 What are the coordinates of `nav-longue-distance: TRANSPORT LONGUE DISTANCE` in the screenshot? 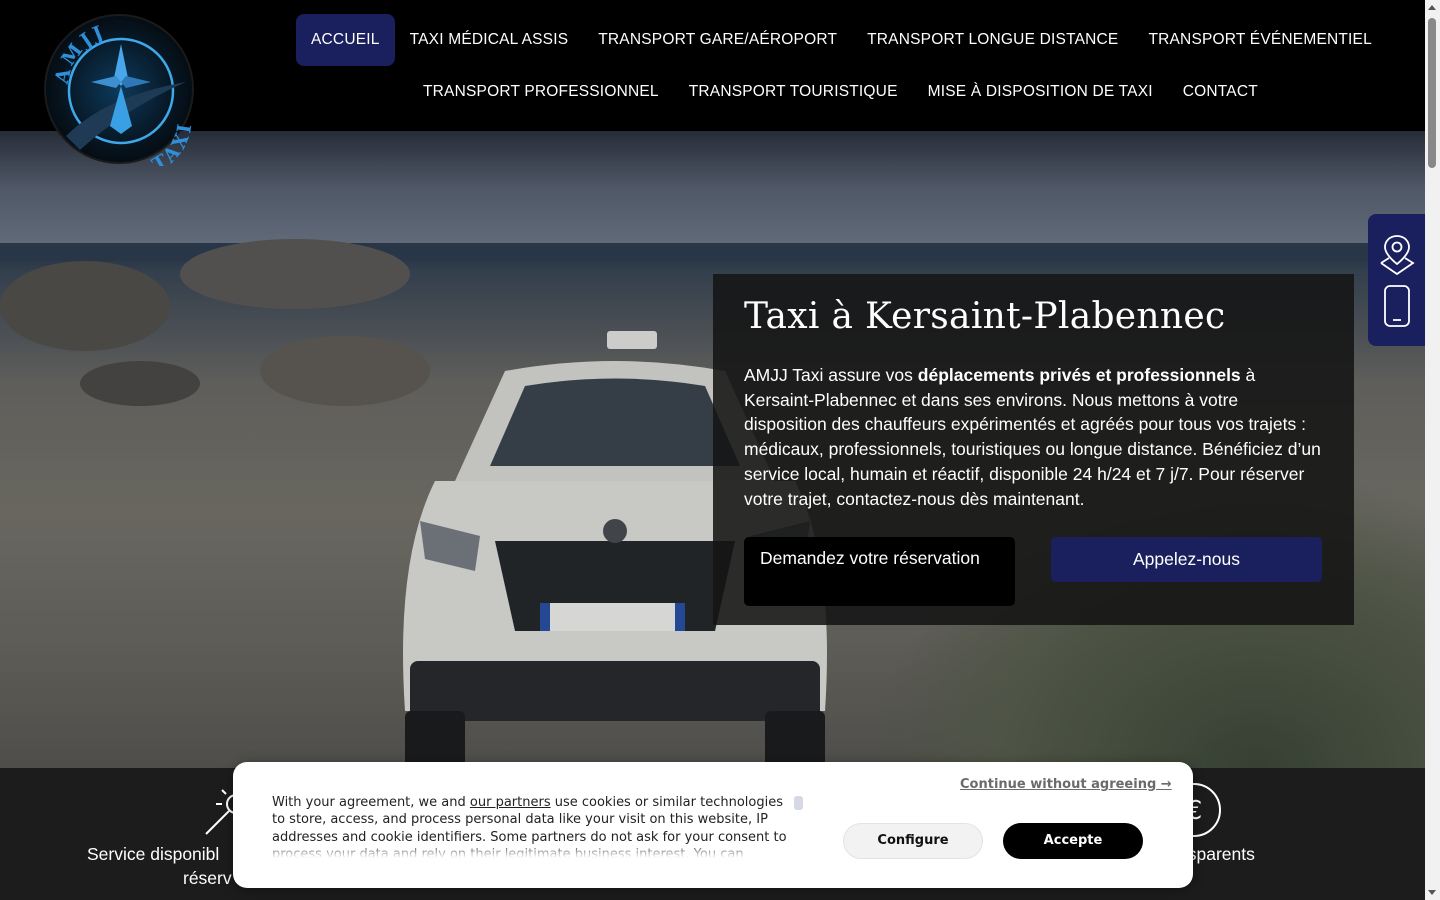 It's located at (992, 40).